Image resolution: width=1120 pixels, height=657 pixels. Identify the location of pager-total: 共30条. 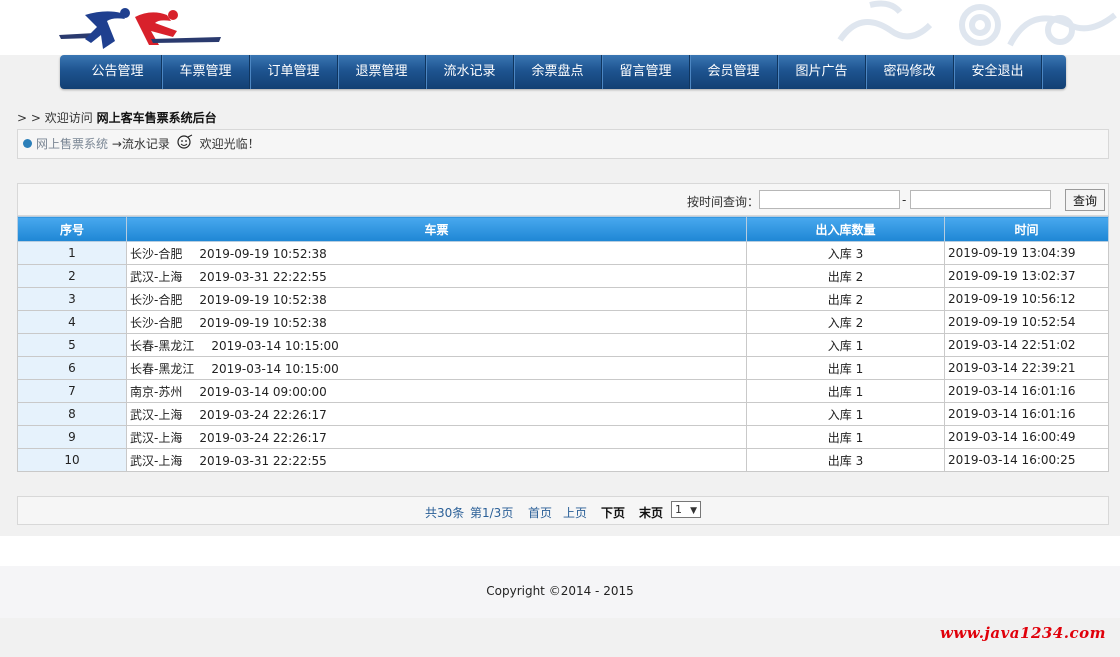
(445, 513).